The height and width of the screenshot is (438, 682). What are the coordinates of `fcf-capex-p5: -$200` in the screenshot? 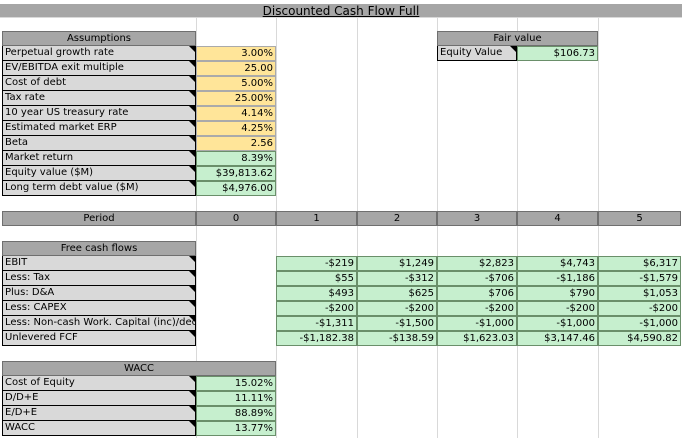 It's located at (639, 308).